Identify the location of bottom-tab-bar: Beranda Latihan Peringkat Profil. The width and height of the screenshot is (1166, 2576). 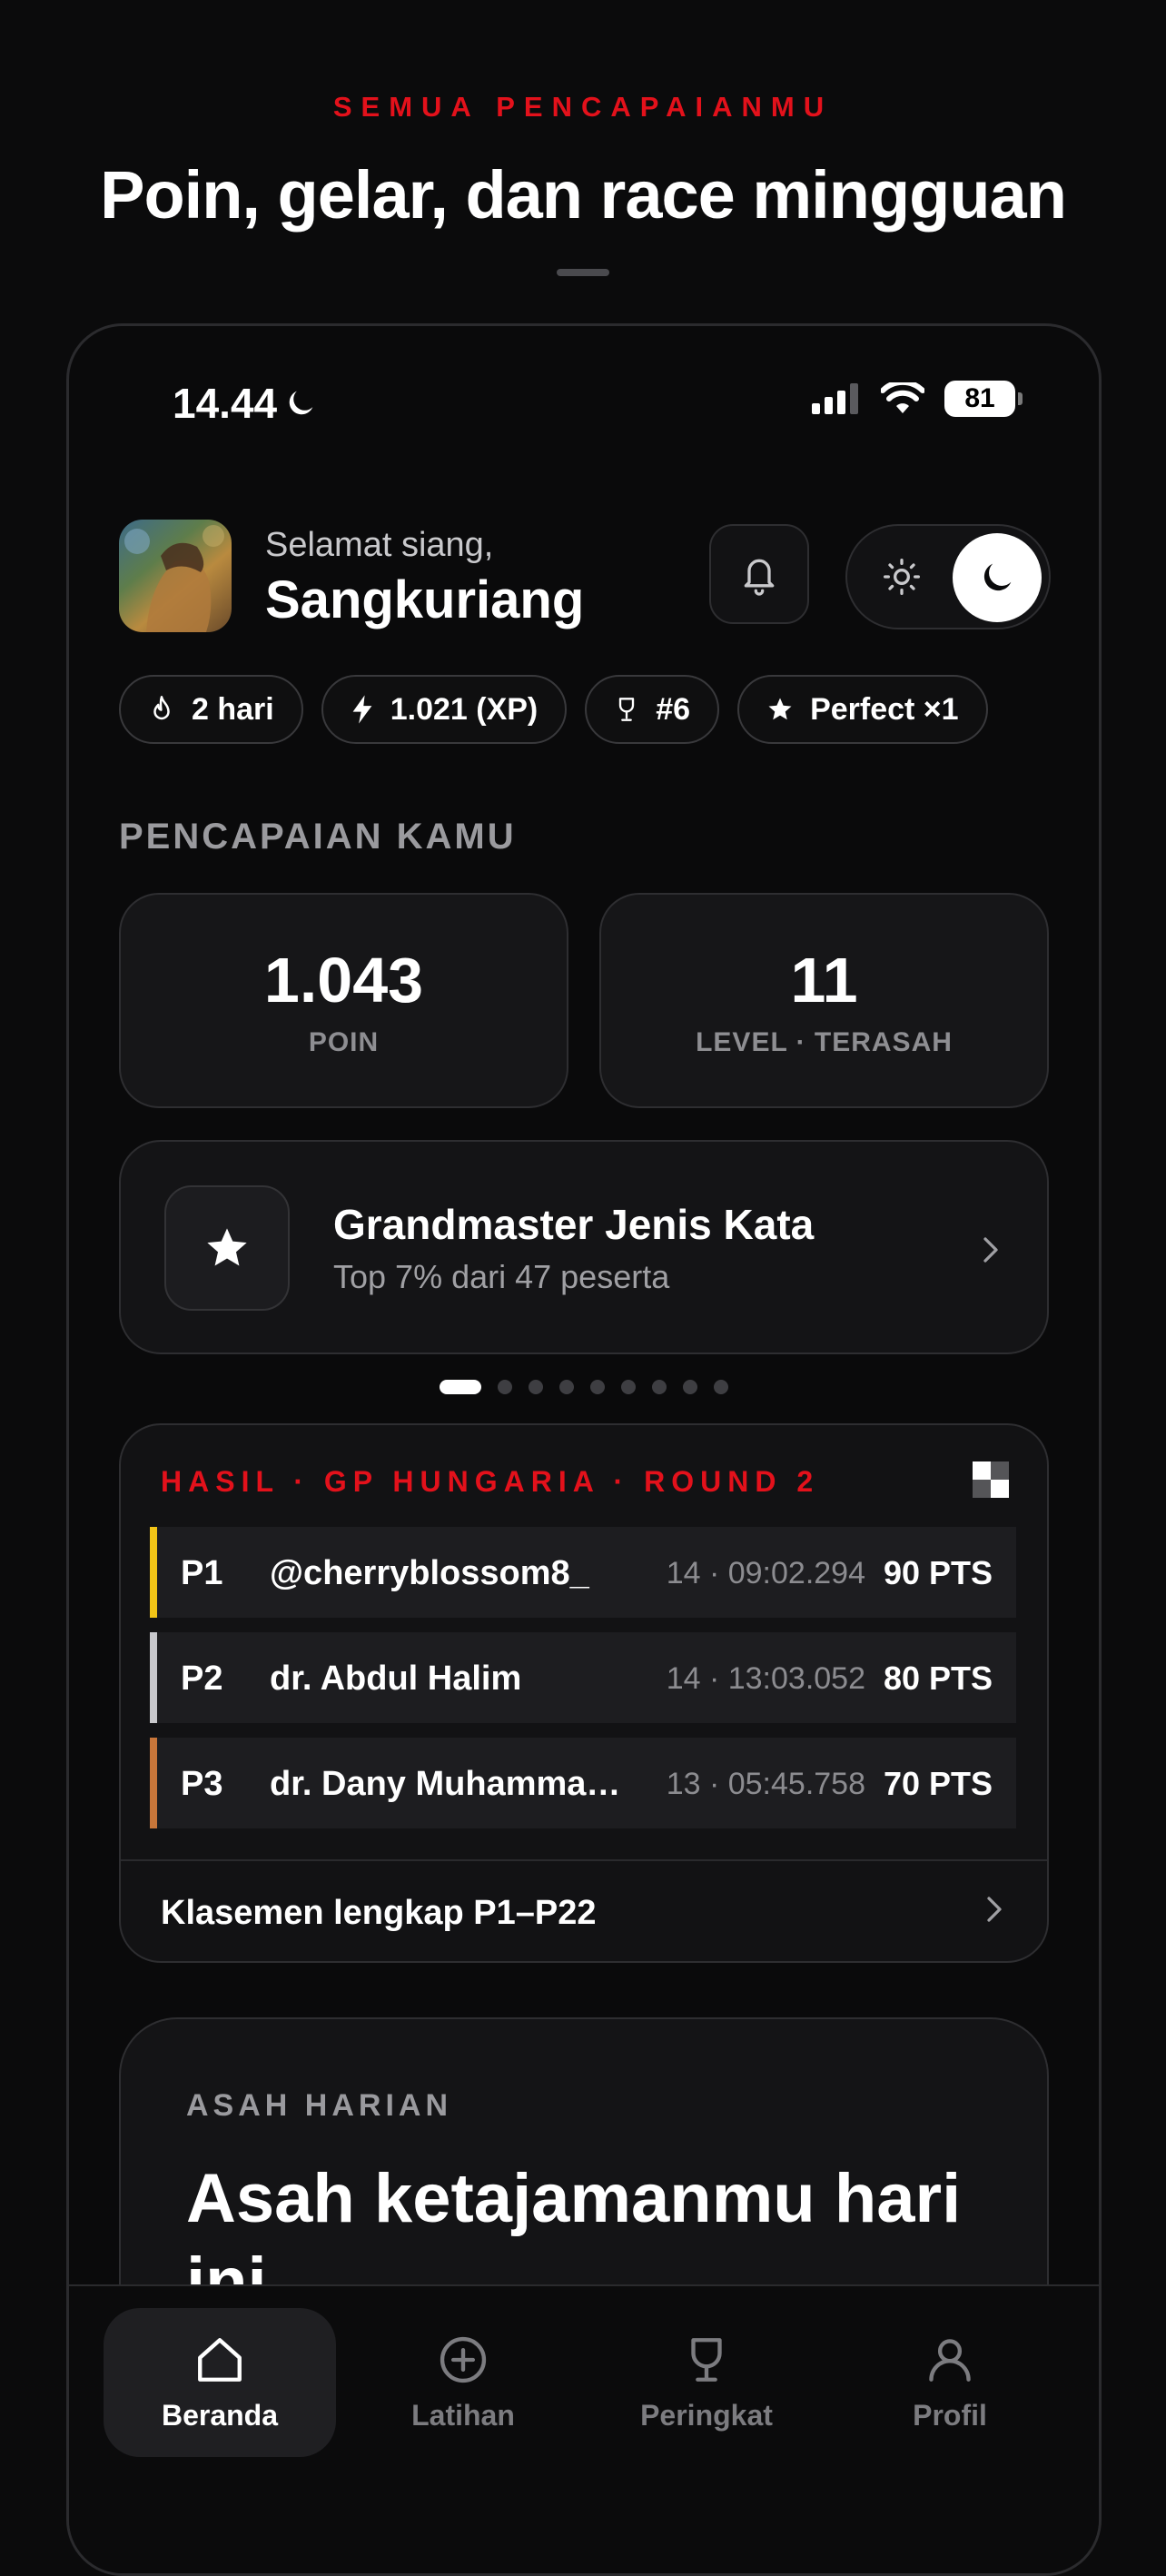
(584, 2428).